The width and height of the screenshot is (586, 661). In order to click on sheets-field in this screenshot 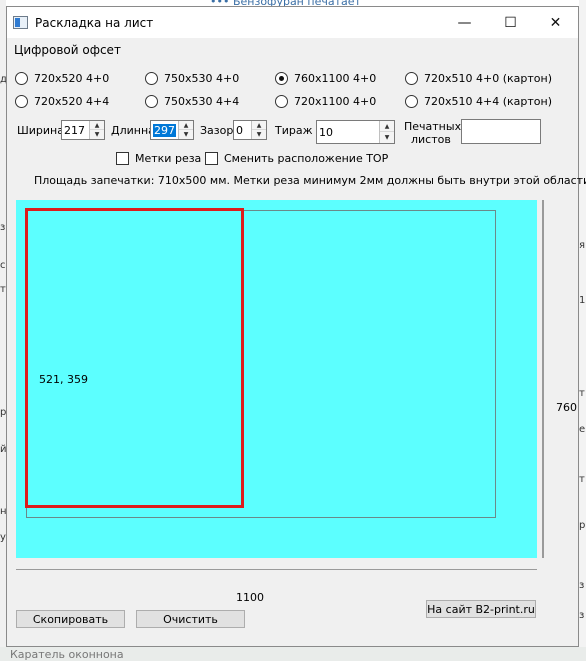, I will do `click(501, 131)`.